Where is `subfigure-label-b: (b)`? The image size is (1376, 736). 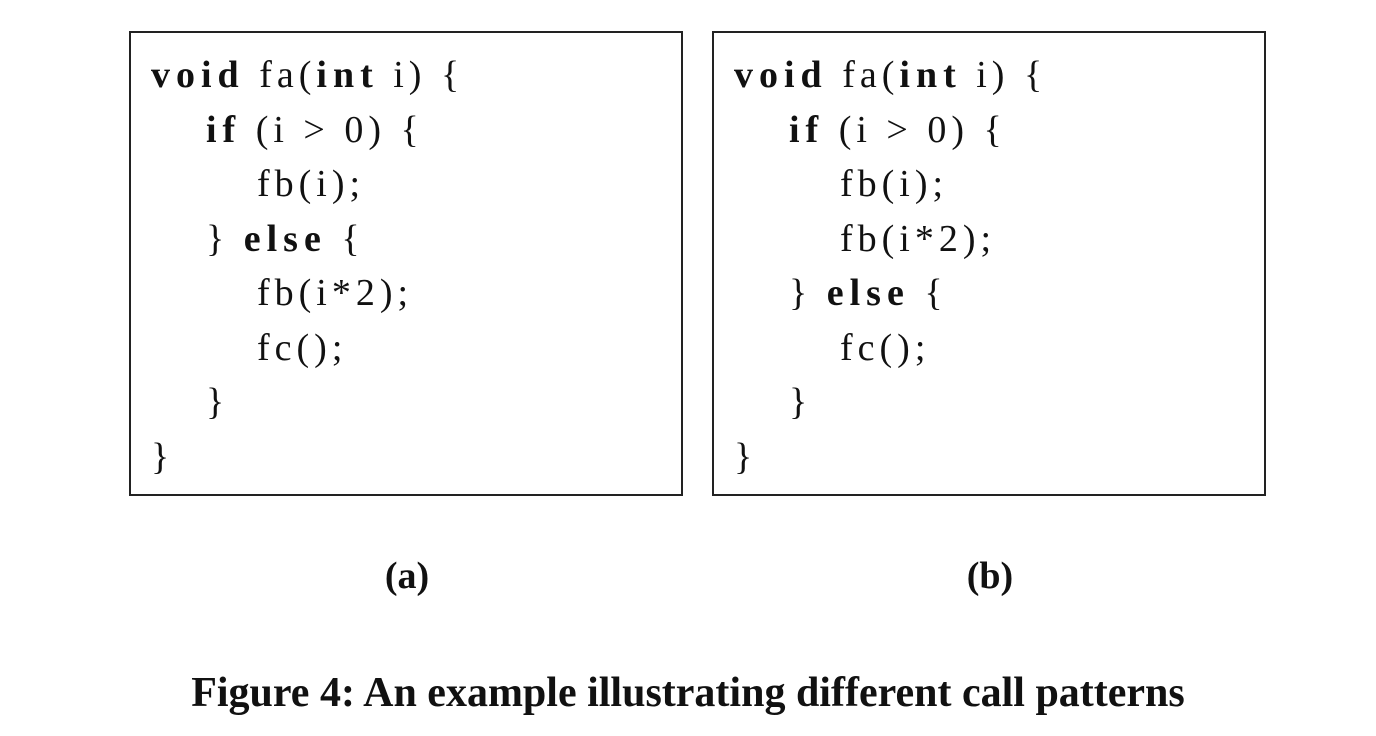
subfigure-label-b: (b) is located at coordinates (990, 576).